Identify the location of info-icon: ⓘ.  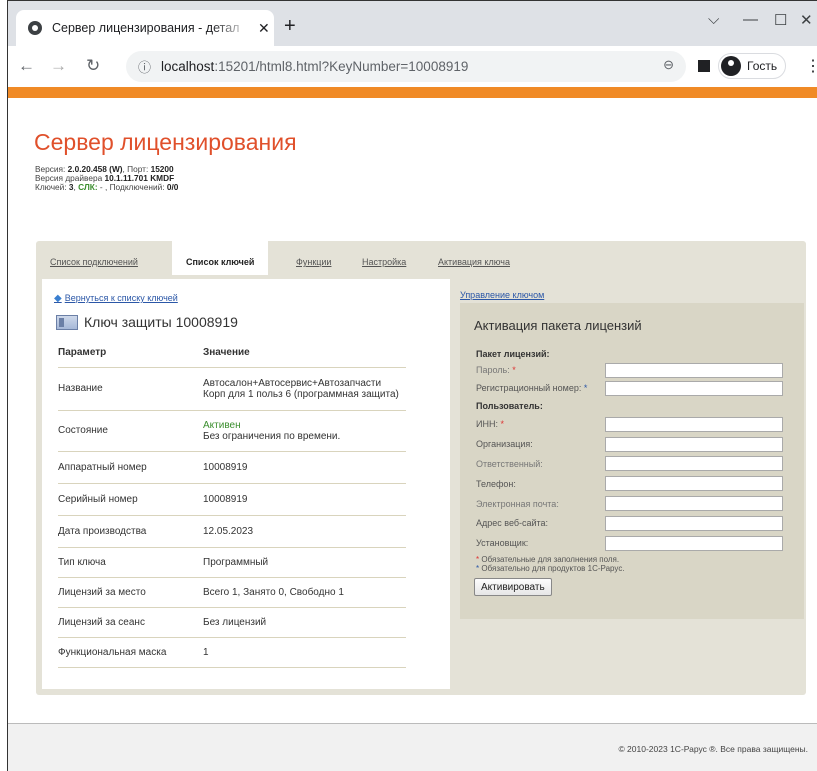
(144, 66).